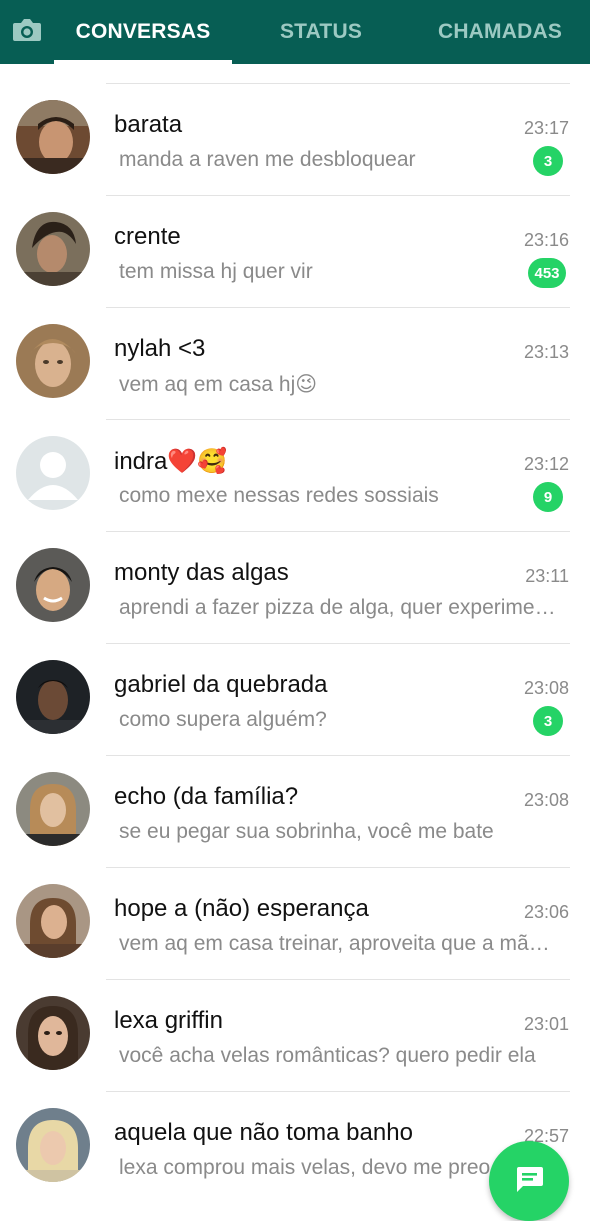 Image resolution: width=590 pixels, height=1221 pixels. Describe the element at coordinates (267, 159) in the screenshot. I see `chat-preview: manda a raven me desbloquear` at that location.